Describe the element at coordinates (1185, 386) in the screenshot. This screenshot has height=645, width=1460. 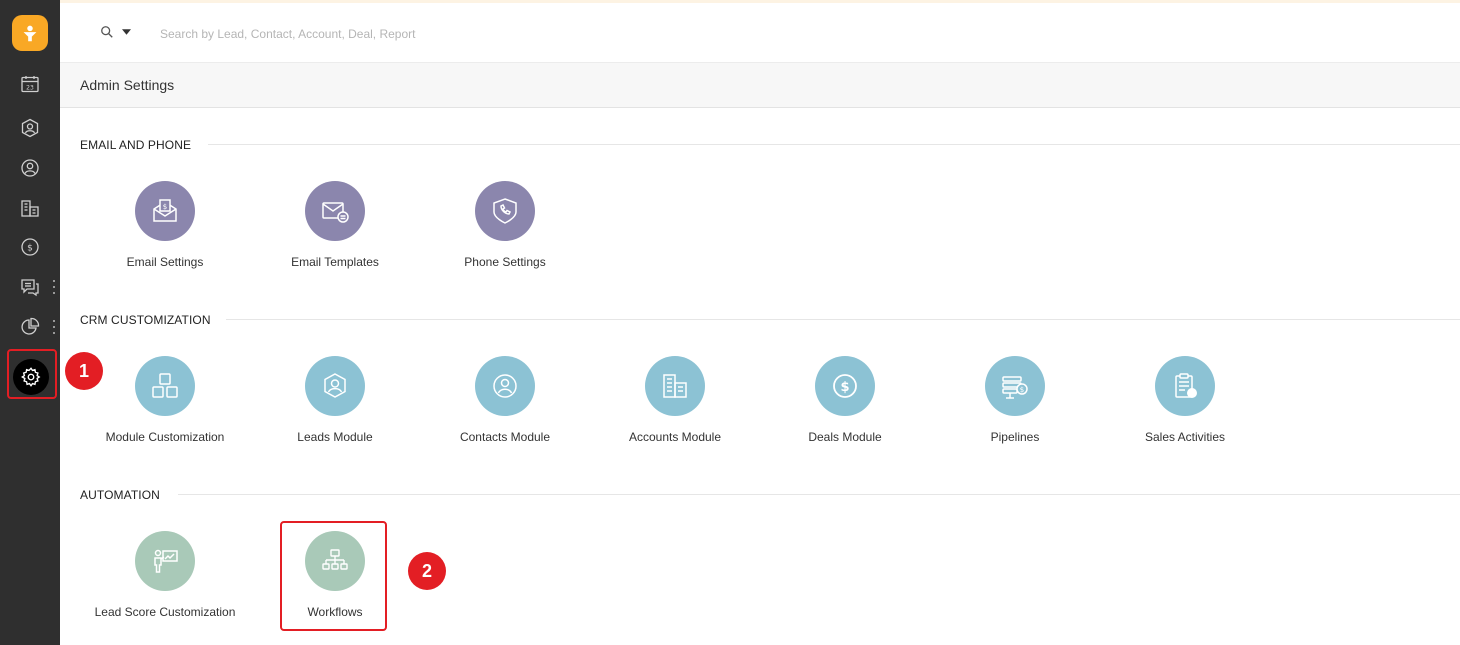
I see `sales-activities-icon` at that location.